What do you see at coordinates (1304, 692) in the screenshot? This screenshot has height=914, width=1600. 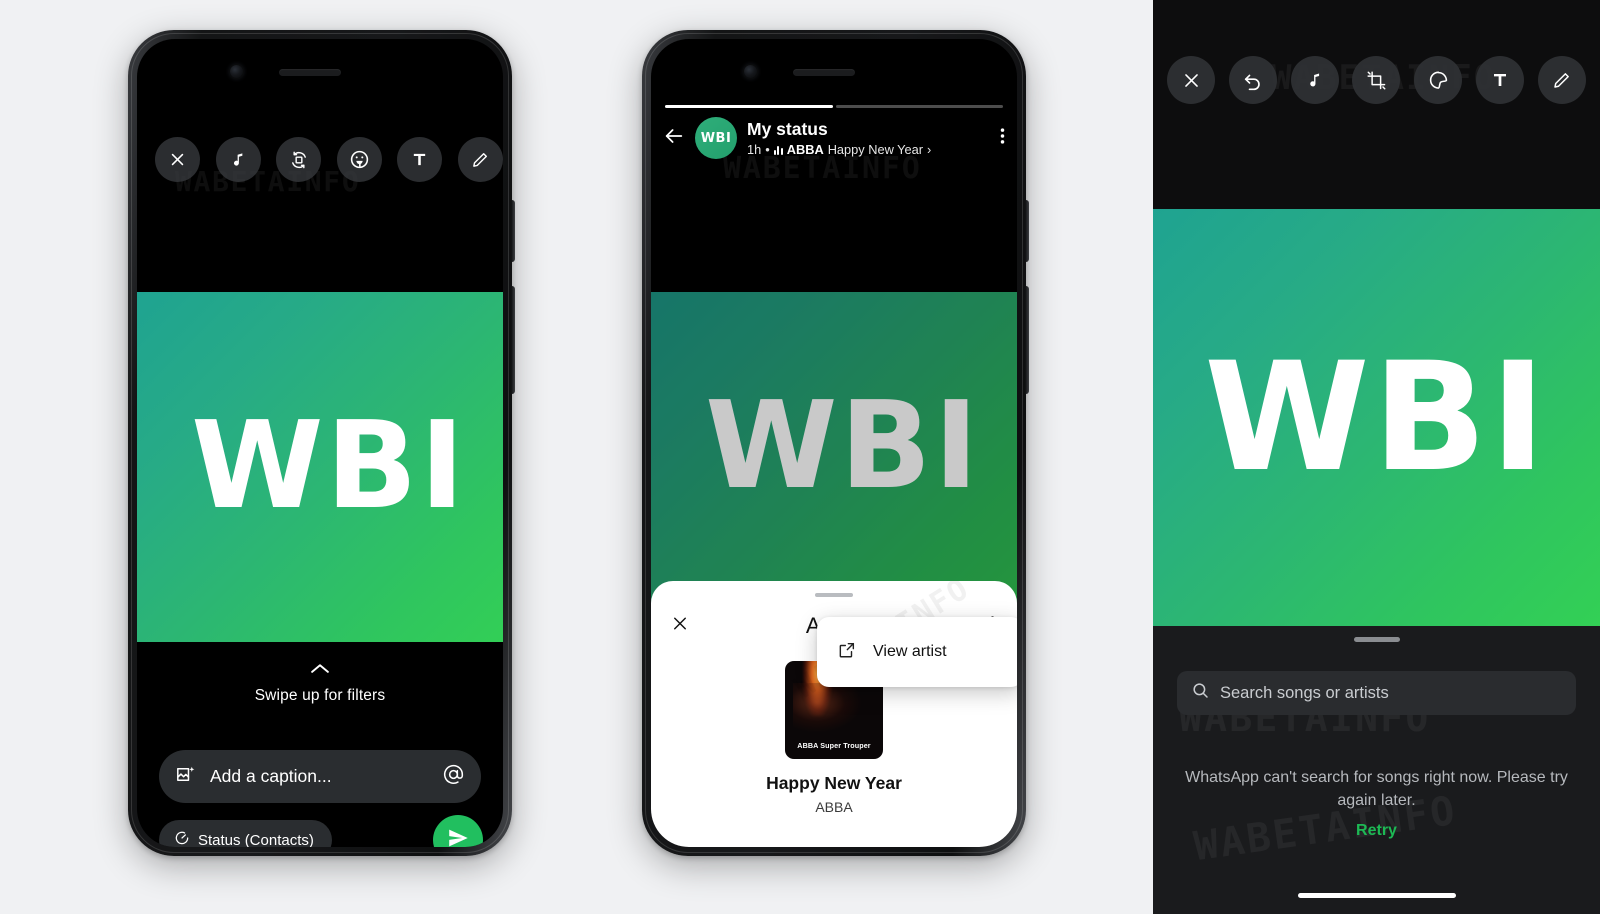 I see `search-placeholder: Search songs or artists` at bounding box center [1304, 692].